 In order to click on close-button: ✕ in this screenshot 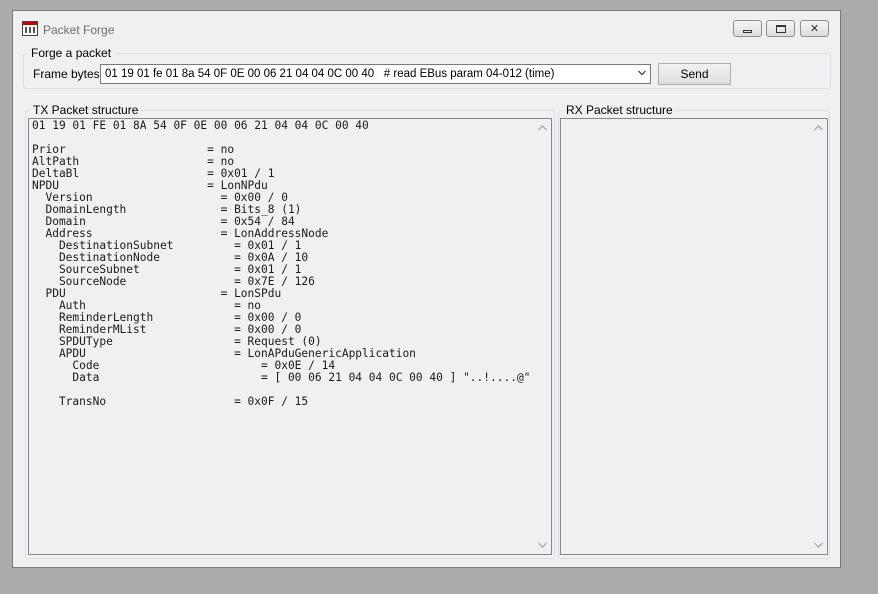, I will do `click(814, 28)`.